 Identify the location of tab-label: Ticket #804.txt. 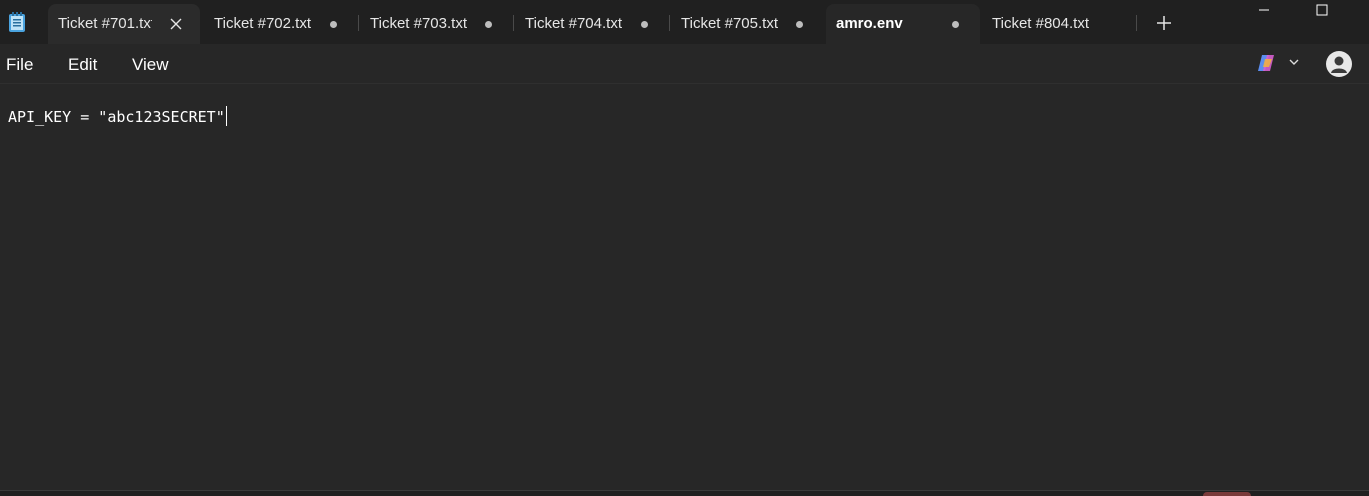
(1040, 23).